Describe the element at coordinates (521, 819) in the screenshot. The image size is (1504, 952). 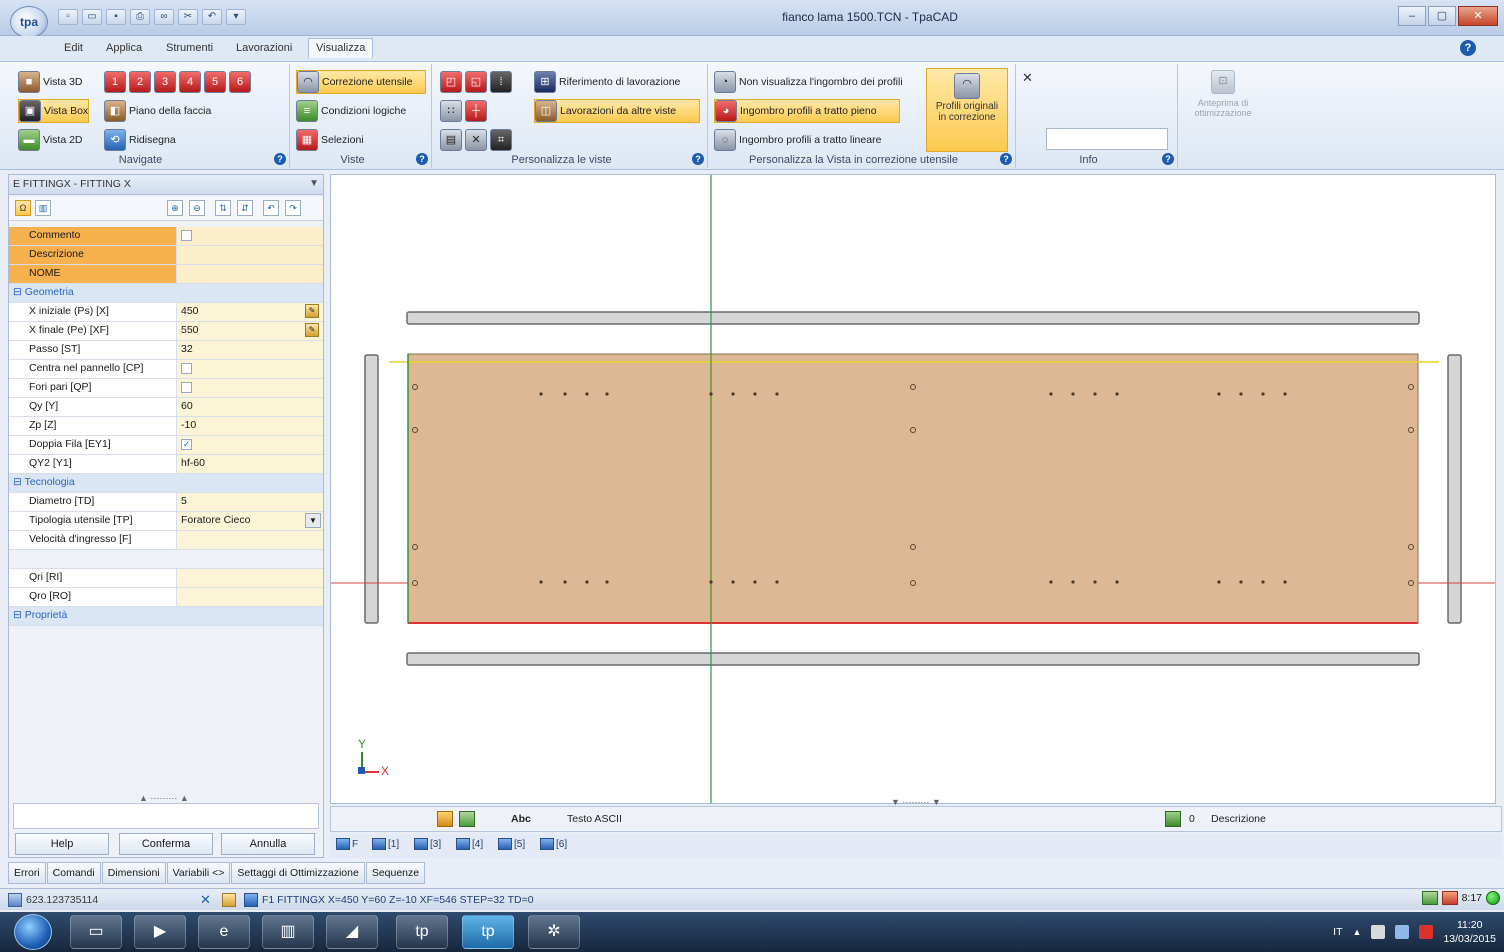
I see `abc-icon: Abc` at that location.